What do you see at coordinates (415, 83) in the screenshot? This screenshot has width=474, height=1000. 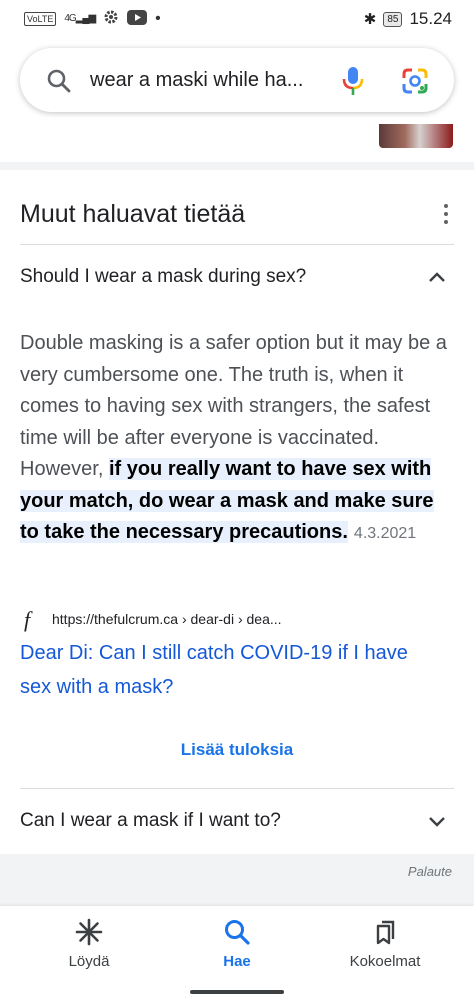 I see `google-lens-icon` at bounding box center [415, 83].